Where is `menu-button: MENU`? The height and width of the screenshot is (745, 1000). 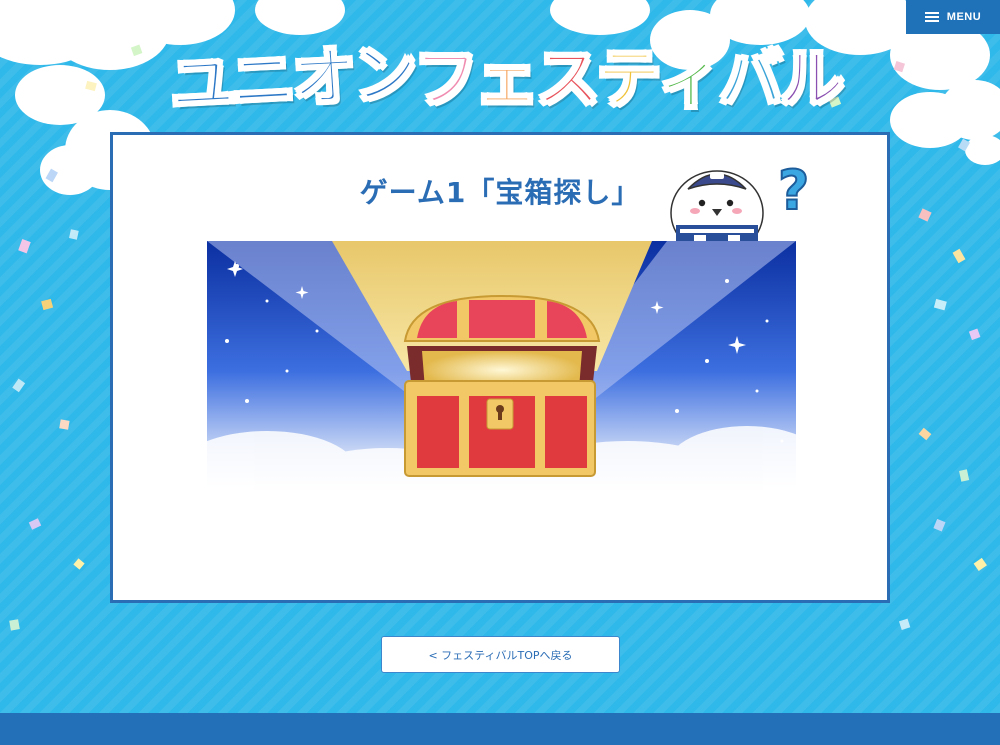 menu-button: MENU is located at coordinates (953, 17).